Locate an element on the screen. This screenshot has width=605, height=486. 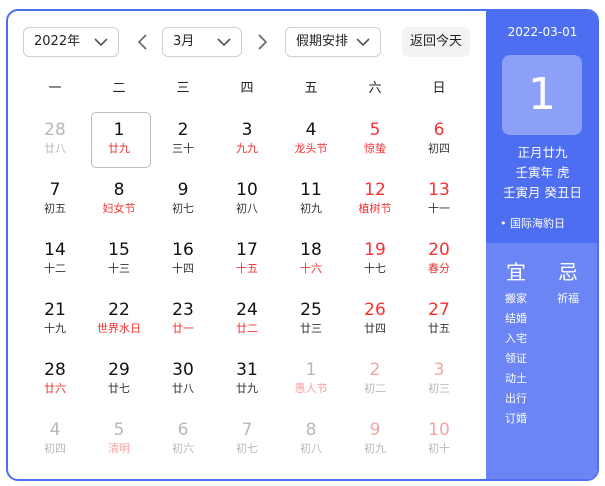
day-number: 10 is located at coordinates (439, 430).